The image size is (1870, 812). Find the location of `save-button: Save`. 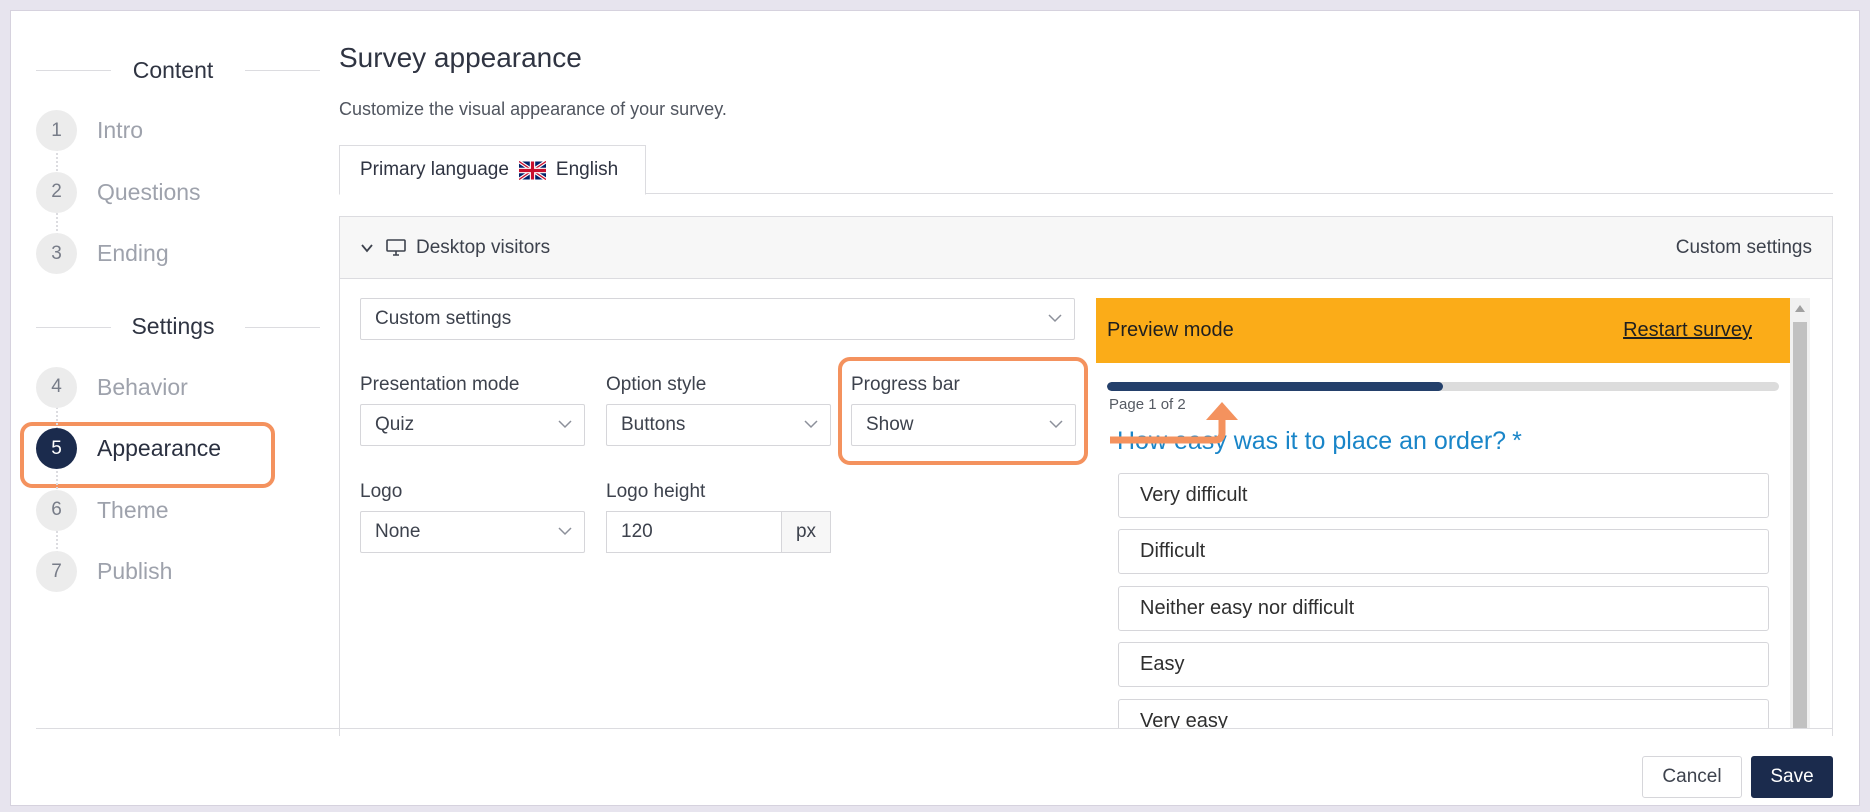

save-button: Save is located at coordinates (1792, 777).